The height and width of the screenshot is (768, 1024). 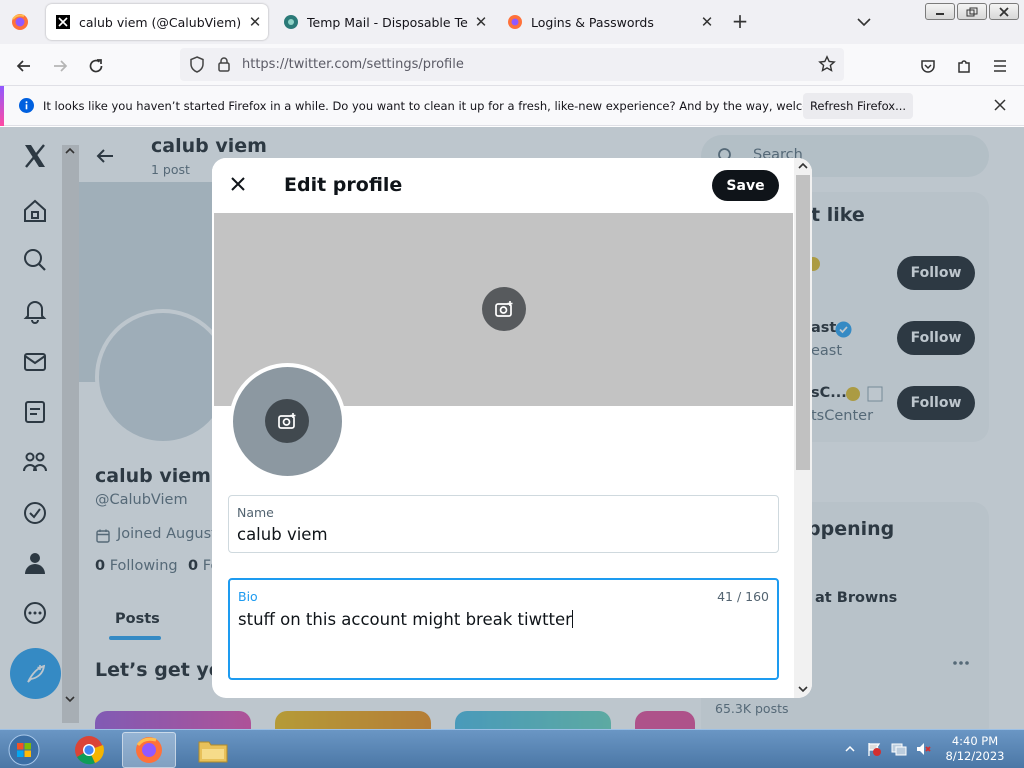 What do you see at coordinates (503, 185) in the screenshot?
I see `modal-header: Edit profile Save` at bounding box center [503, 185].